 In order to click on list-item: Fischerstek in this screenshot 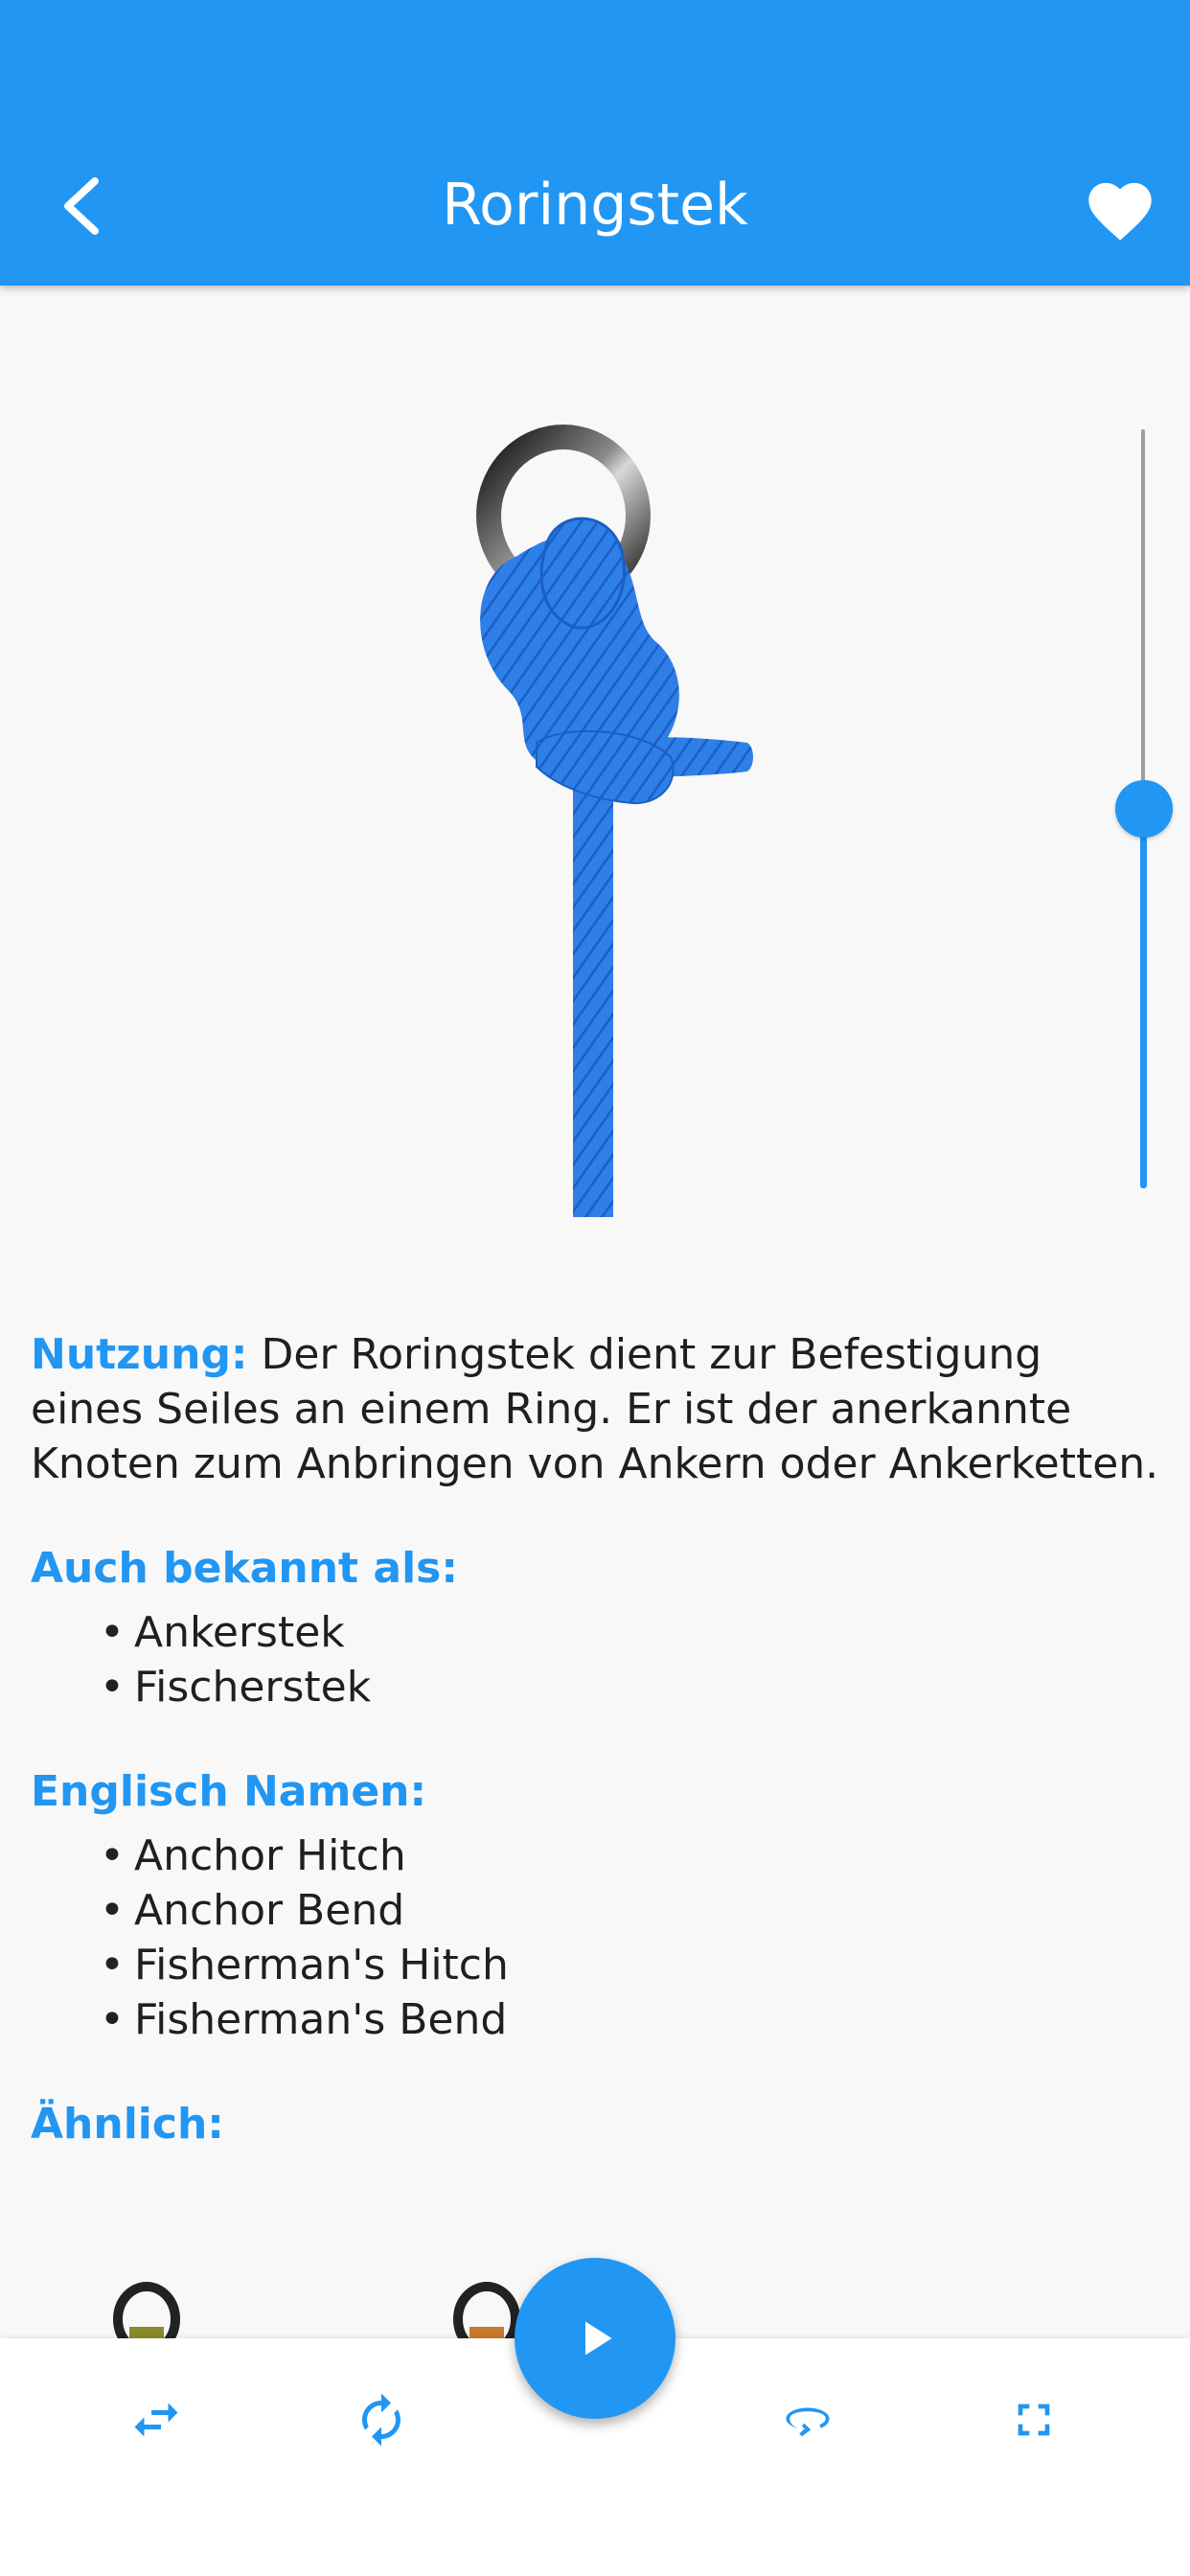, I will do `click(631, 1687)`.